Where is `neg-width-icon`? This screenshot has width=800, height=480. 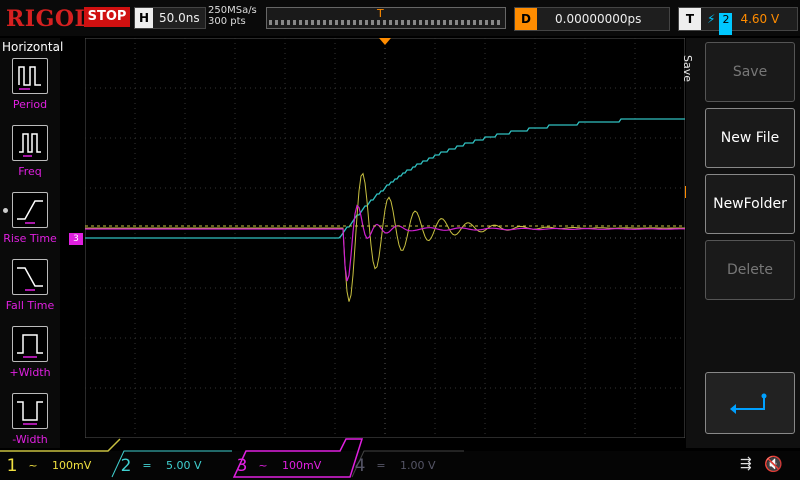 neg-width-icon is located at coordinates (30, 411).